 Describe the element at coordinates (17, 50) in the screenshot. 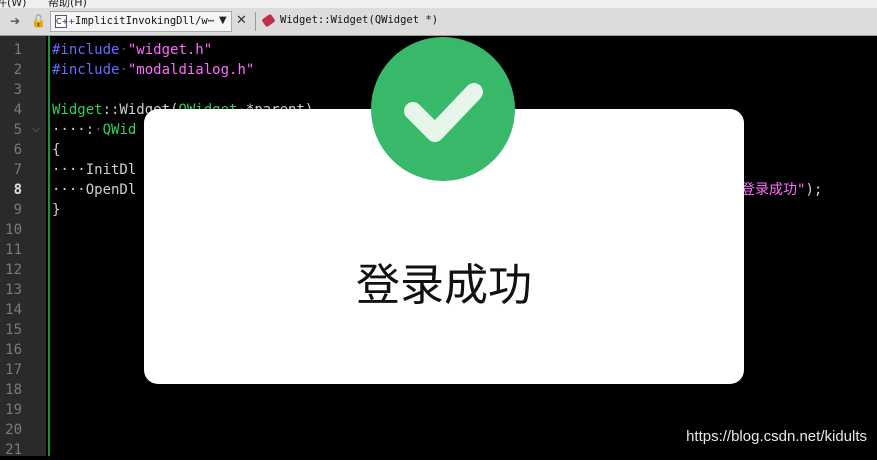

I see `line-number: 1` at that location.